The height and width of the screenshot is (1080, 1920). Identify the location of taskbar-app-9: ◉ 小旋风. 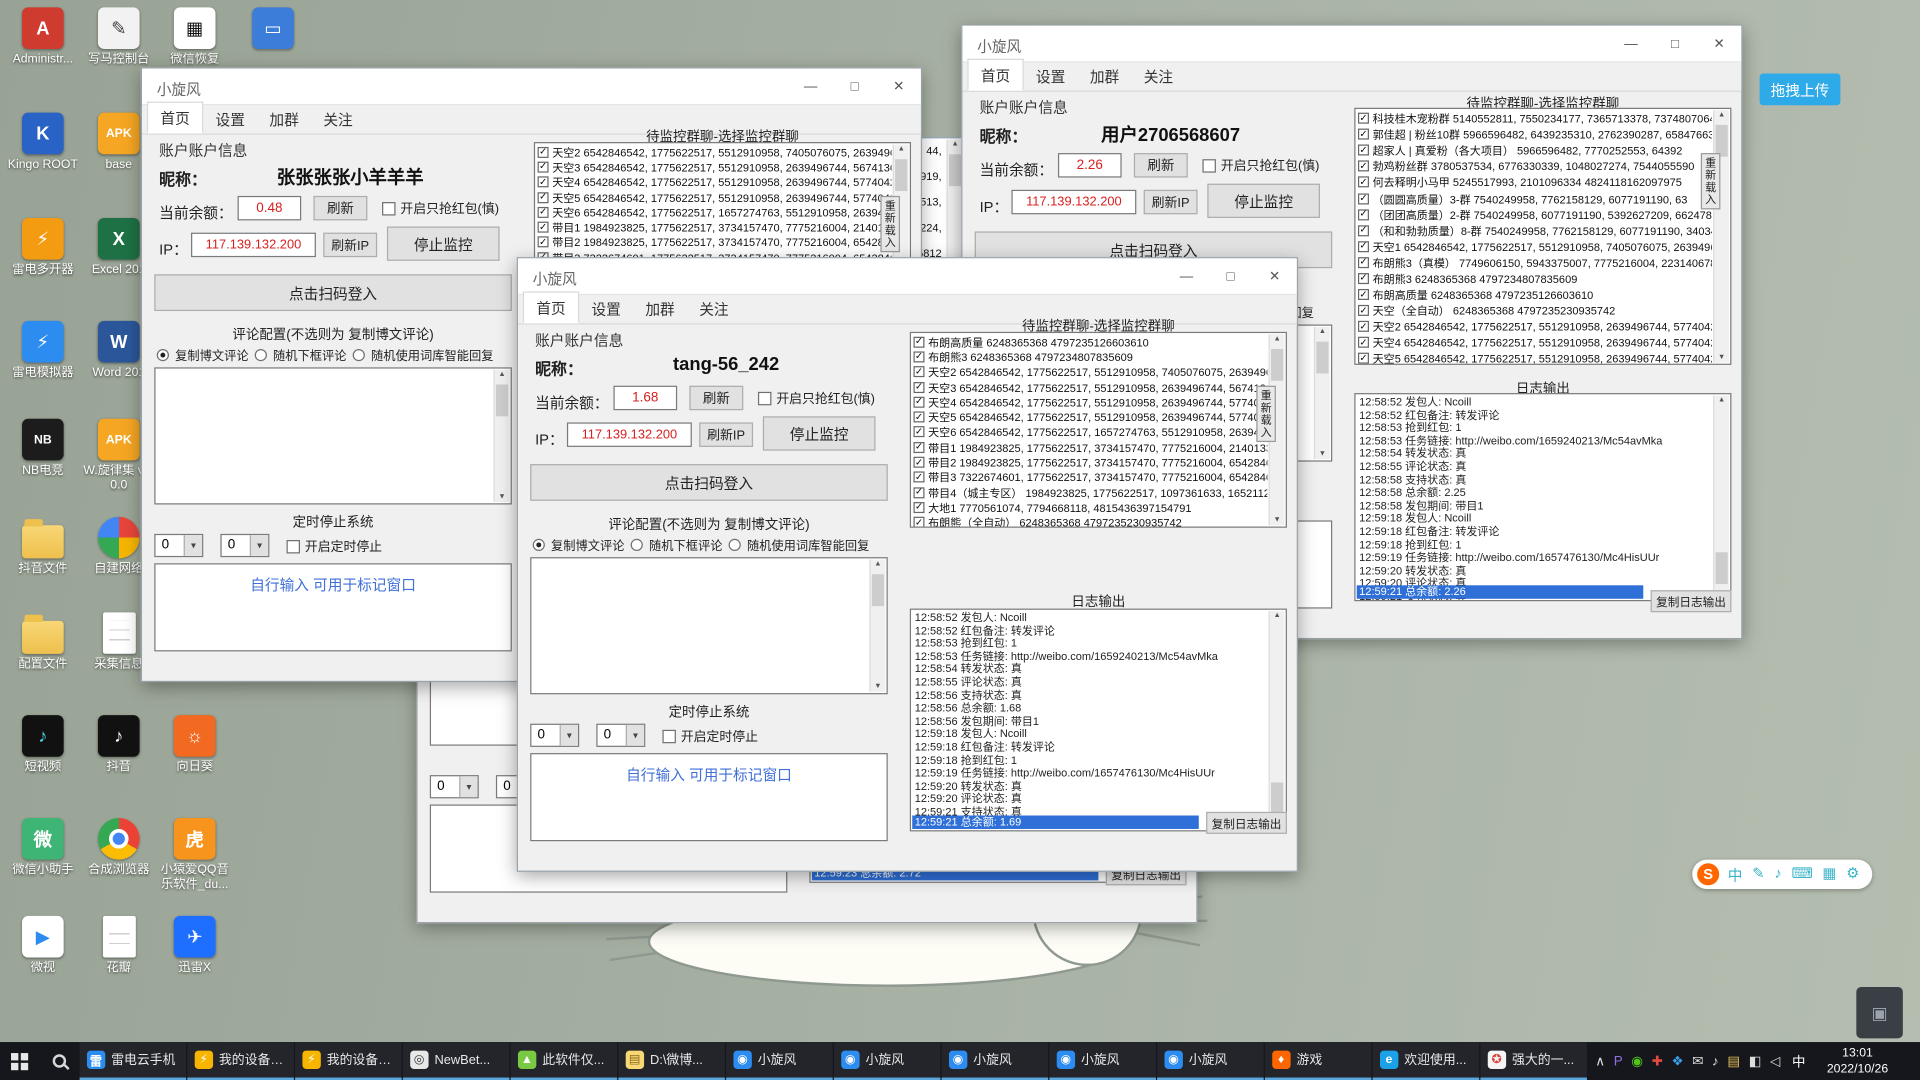
(994, 1061).